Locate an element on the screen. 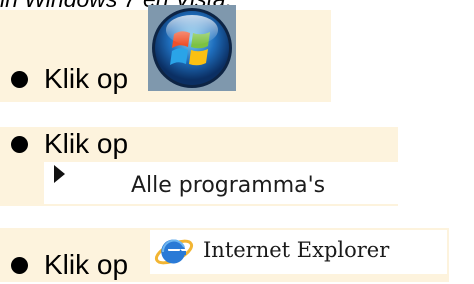  internet-explorer-menu-item: Internet Explorer is located at coordinates (298, 252).